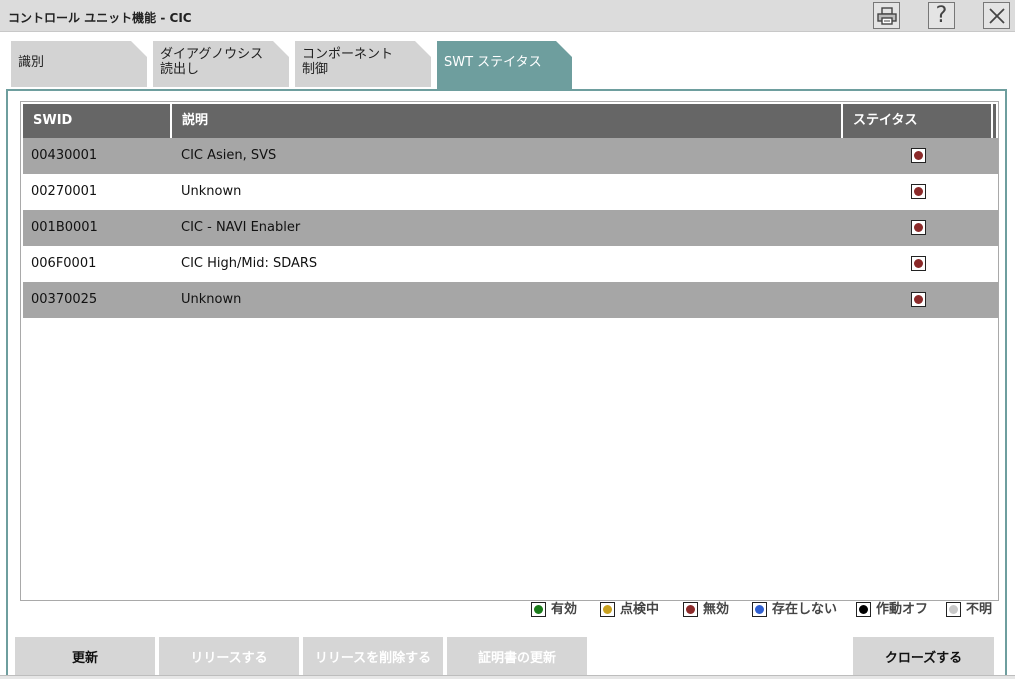 The height and width of the screenshot is (679, 1015). What do you see at coordinates (507, 677) in the screenshot?
I see `bottom-divider` at bounding box center [507, 677].